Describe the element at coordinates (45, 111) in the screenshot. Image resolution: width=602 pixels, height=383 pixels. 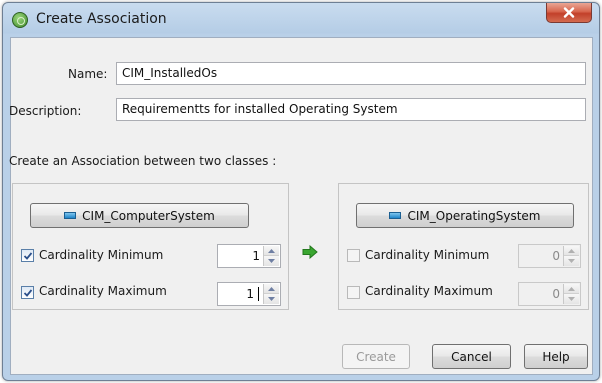
I see `description-label: Description:` at that location.